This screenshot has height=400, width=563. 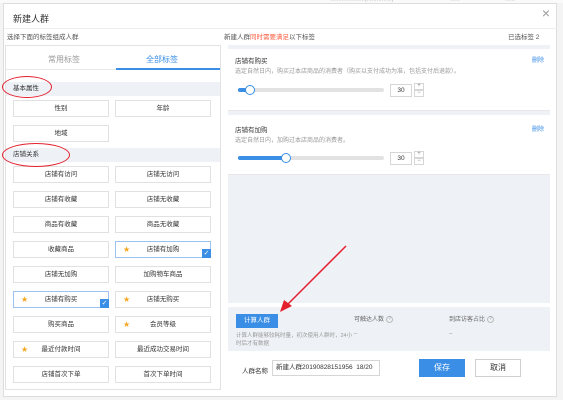 I want to click on tag-item: 商品无收藏, so click(x=163, y=224).